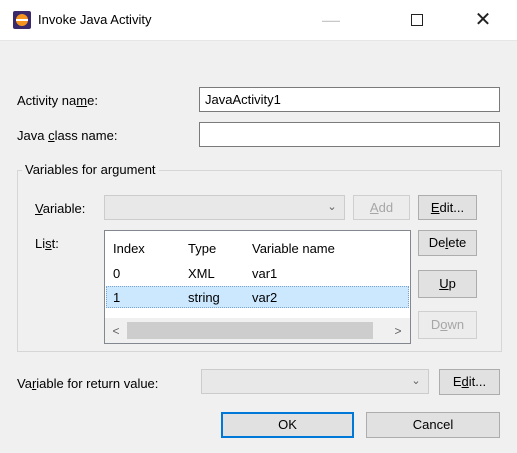 The width and height of the screenshot is (517, 453). Describe the element at coordinates (265, 297) in the screenshot. I see `cell-variable-name: var2` at that location.